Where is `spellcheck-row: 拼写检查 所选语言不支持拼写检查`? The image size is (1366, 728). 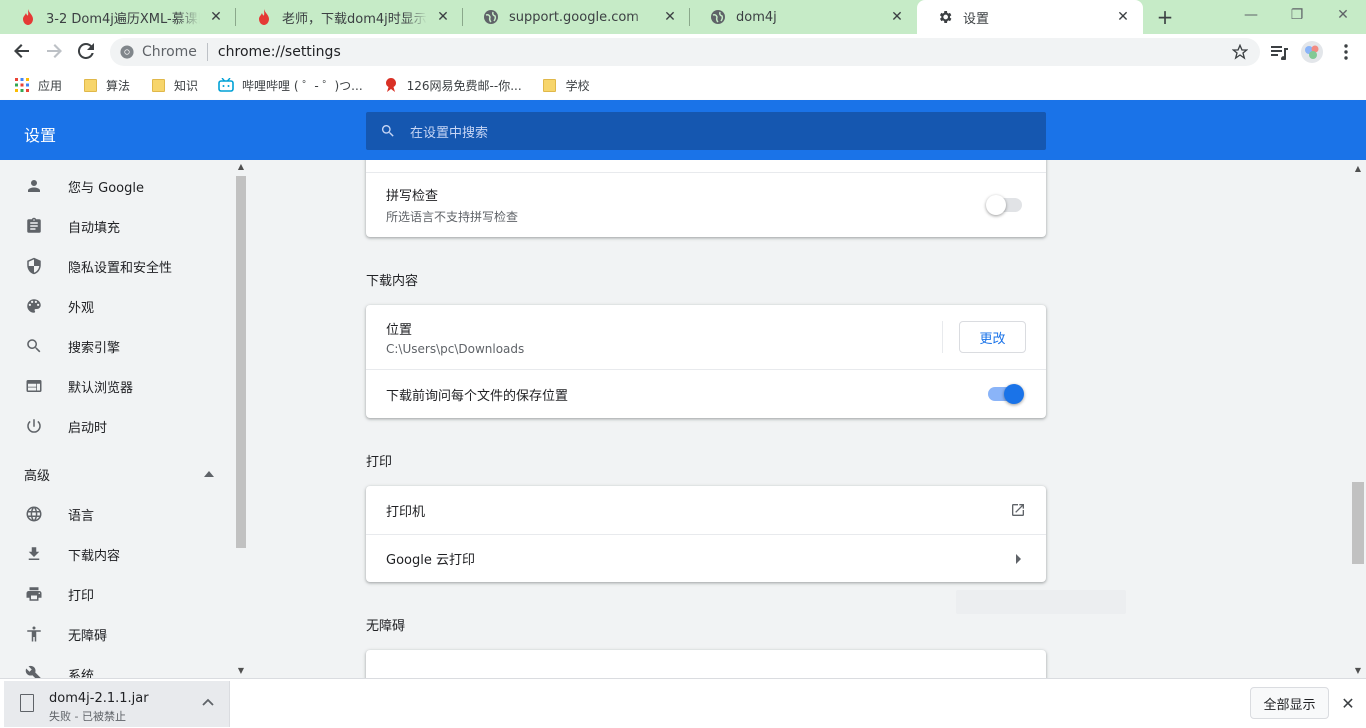
spellcheck-row: 拼写检查 所选语言不支持拼写检查 is located at coordinates (706, 205).